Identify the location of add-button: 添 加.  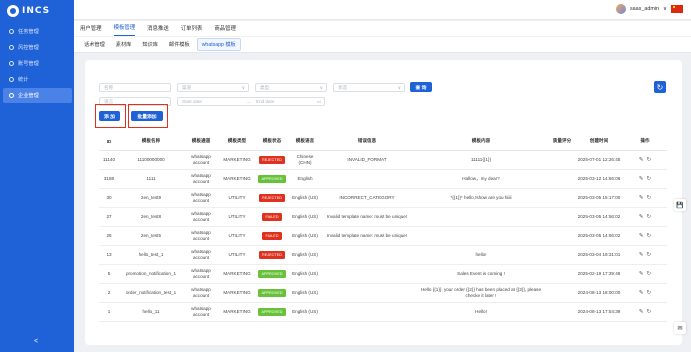
(109, 116).